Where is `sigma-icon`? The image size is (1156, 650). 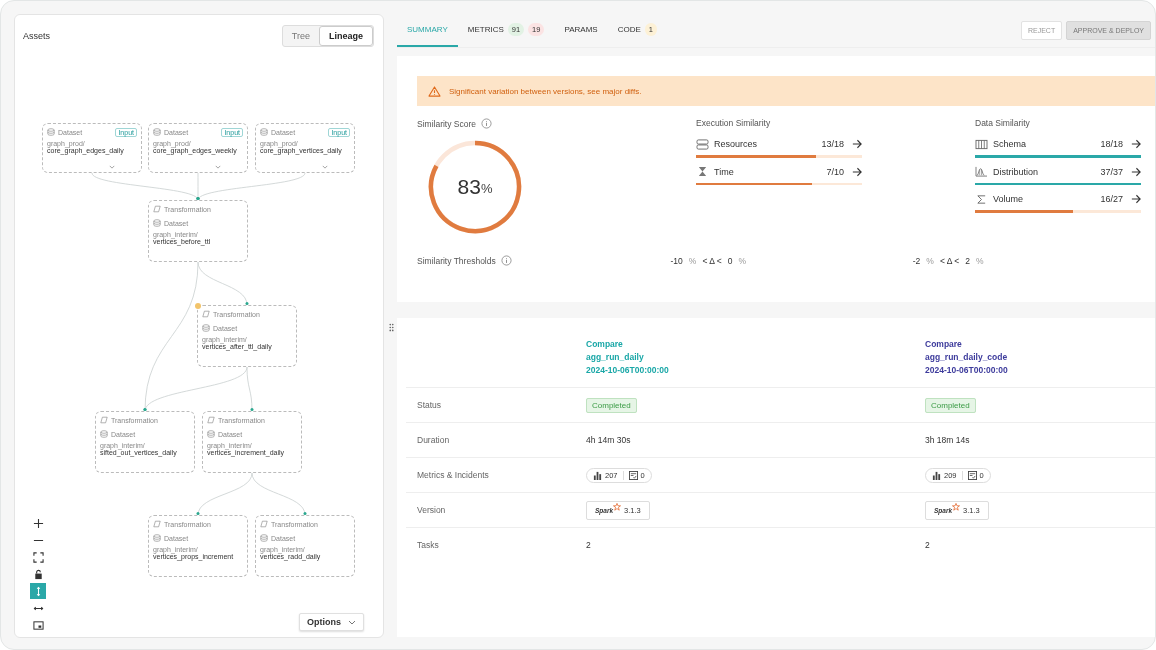
sigma-icon is located at coordinates (981, 199).